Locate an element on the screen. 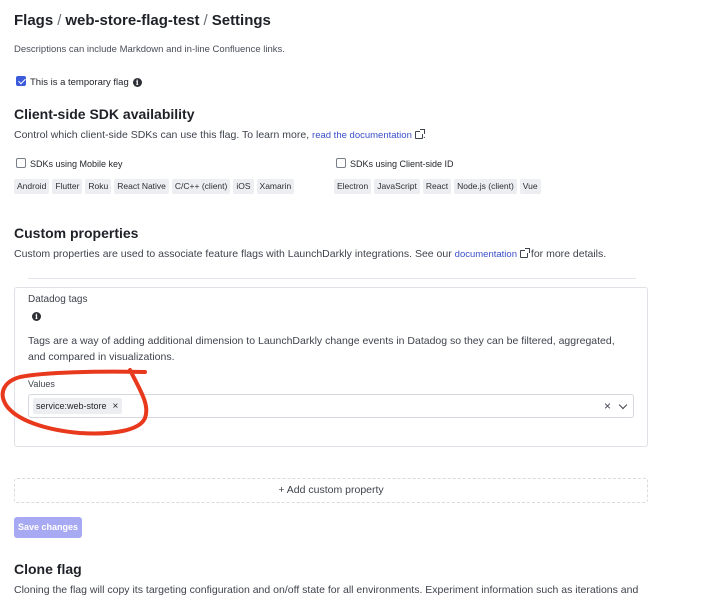 This screenshot has width=720, height=597. breadcrumb-current: Settings is located at coordinates (241, 20).